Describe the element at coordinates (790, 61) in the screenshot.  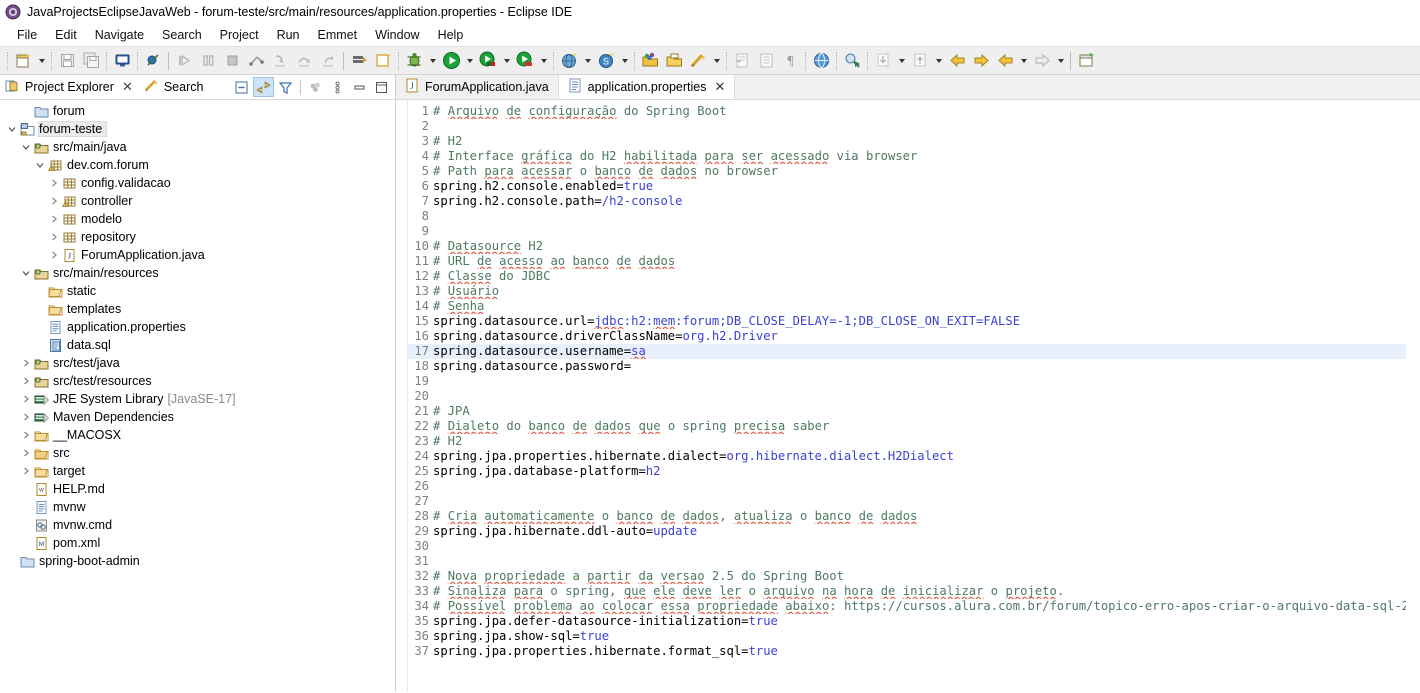
I see `pilcrow-icon: ¶` at that location.